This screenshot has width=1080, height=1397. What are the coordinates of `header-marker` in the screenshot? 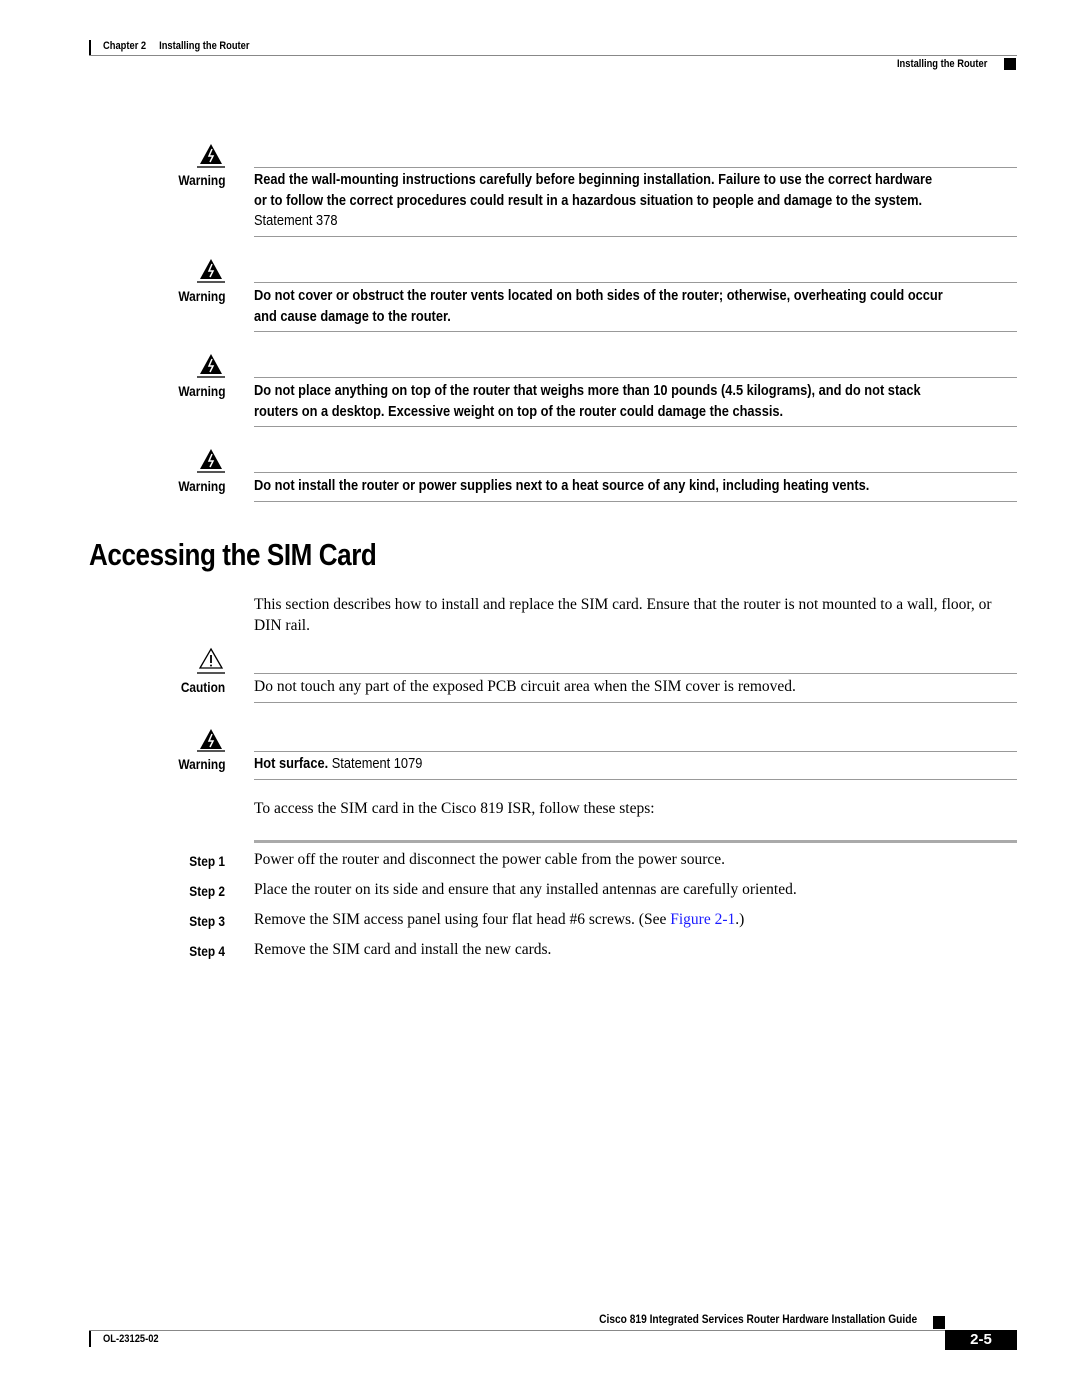 It's located at (1010, 64).